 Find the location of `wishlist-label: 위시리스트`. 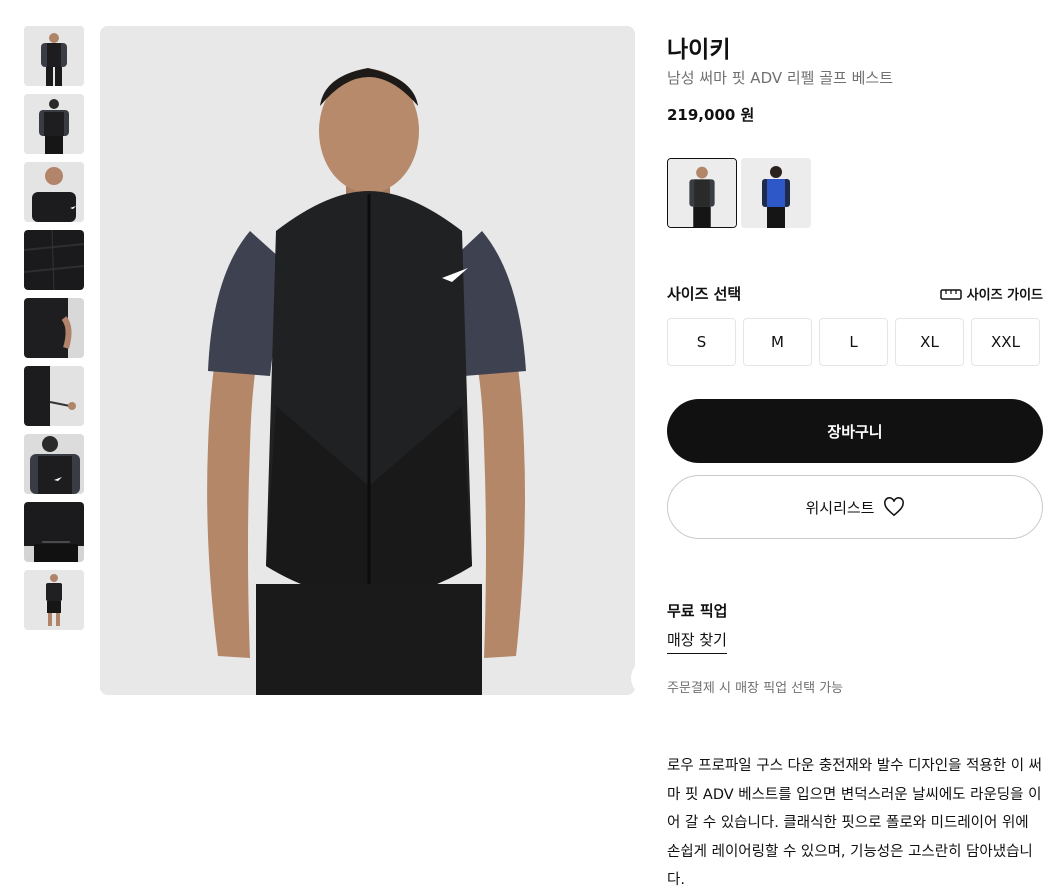

wishlist-label: 위시리스트 is located at coordinates (840, 507).